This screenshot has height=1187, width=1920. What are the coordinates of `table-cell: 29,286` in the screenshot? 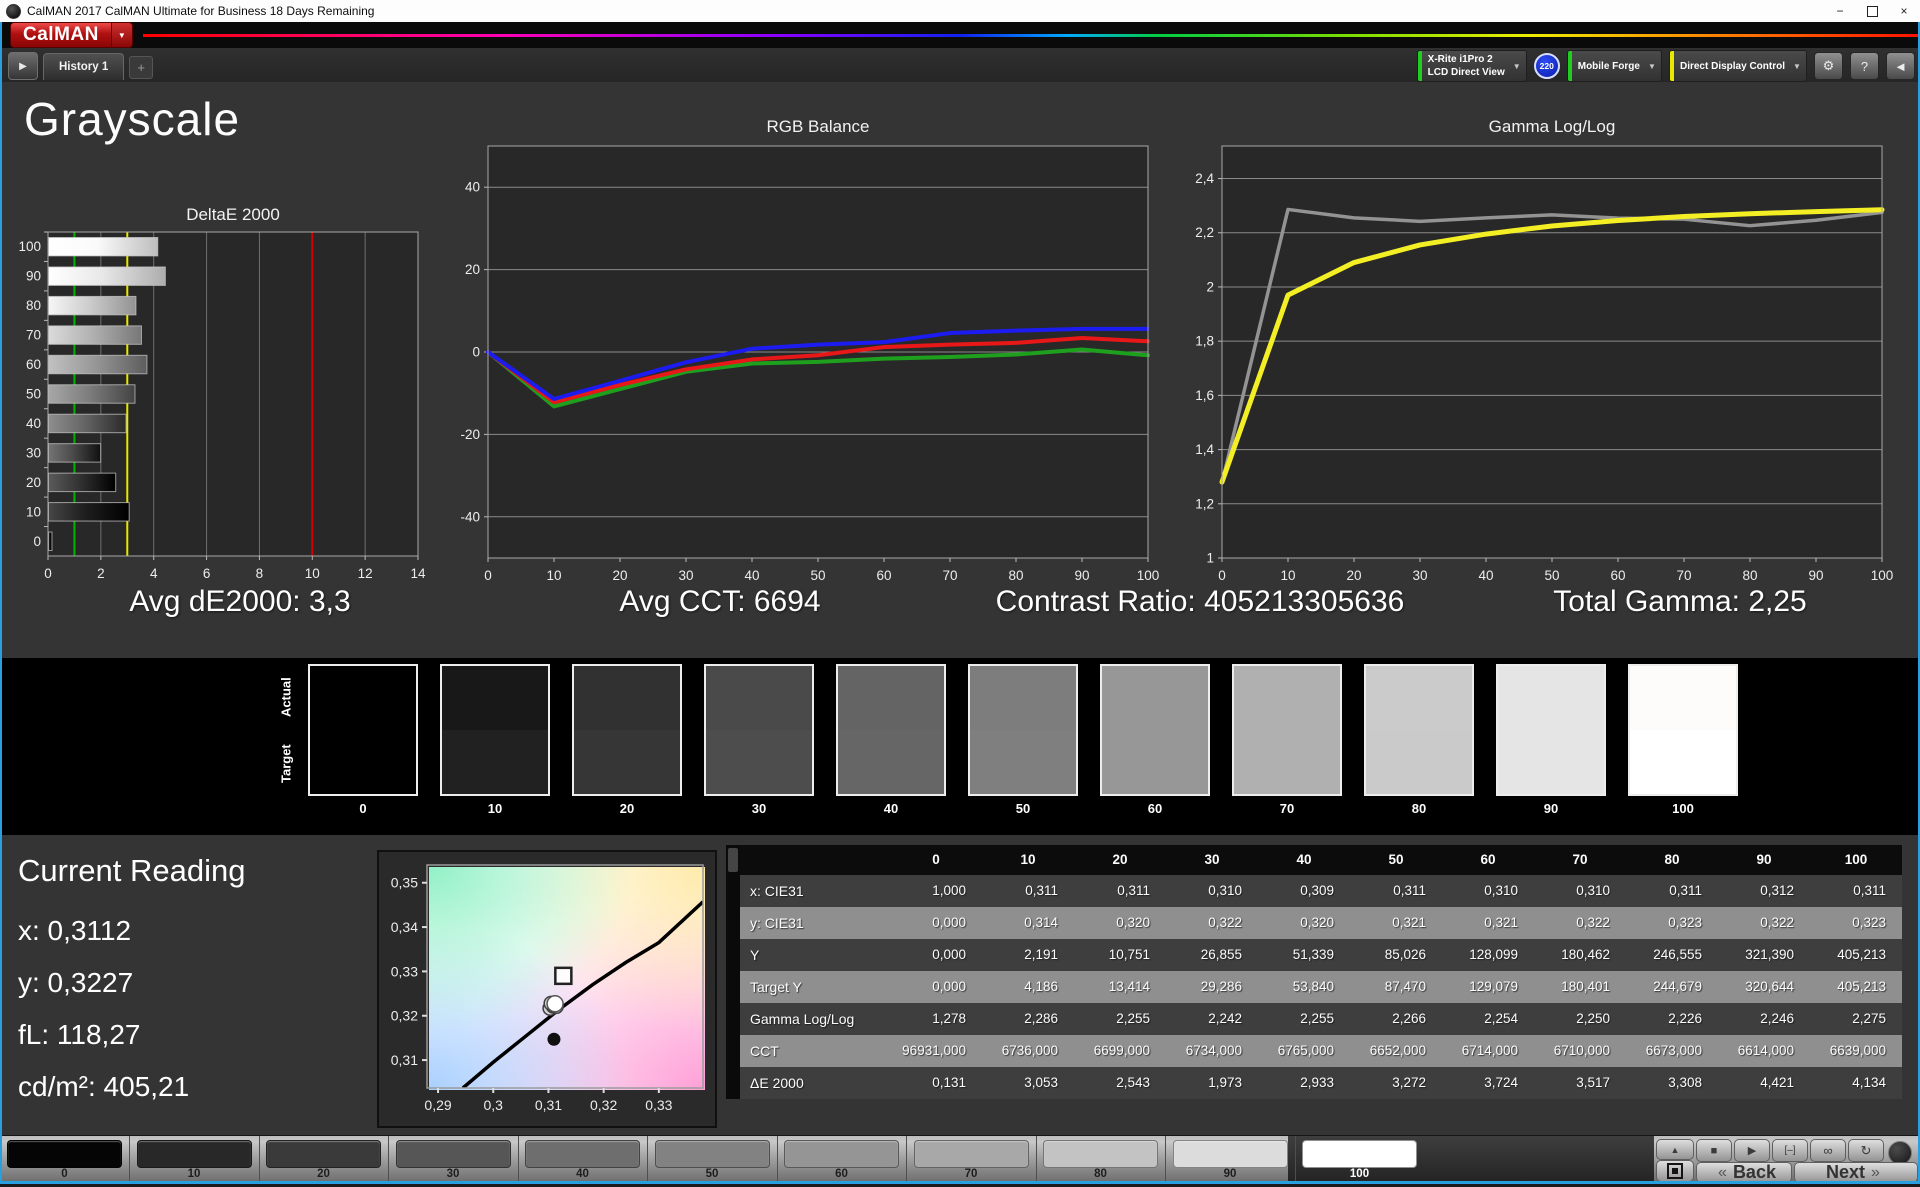 It's located at (1221, 986).